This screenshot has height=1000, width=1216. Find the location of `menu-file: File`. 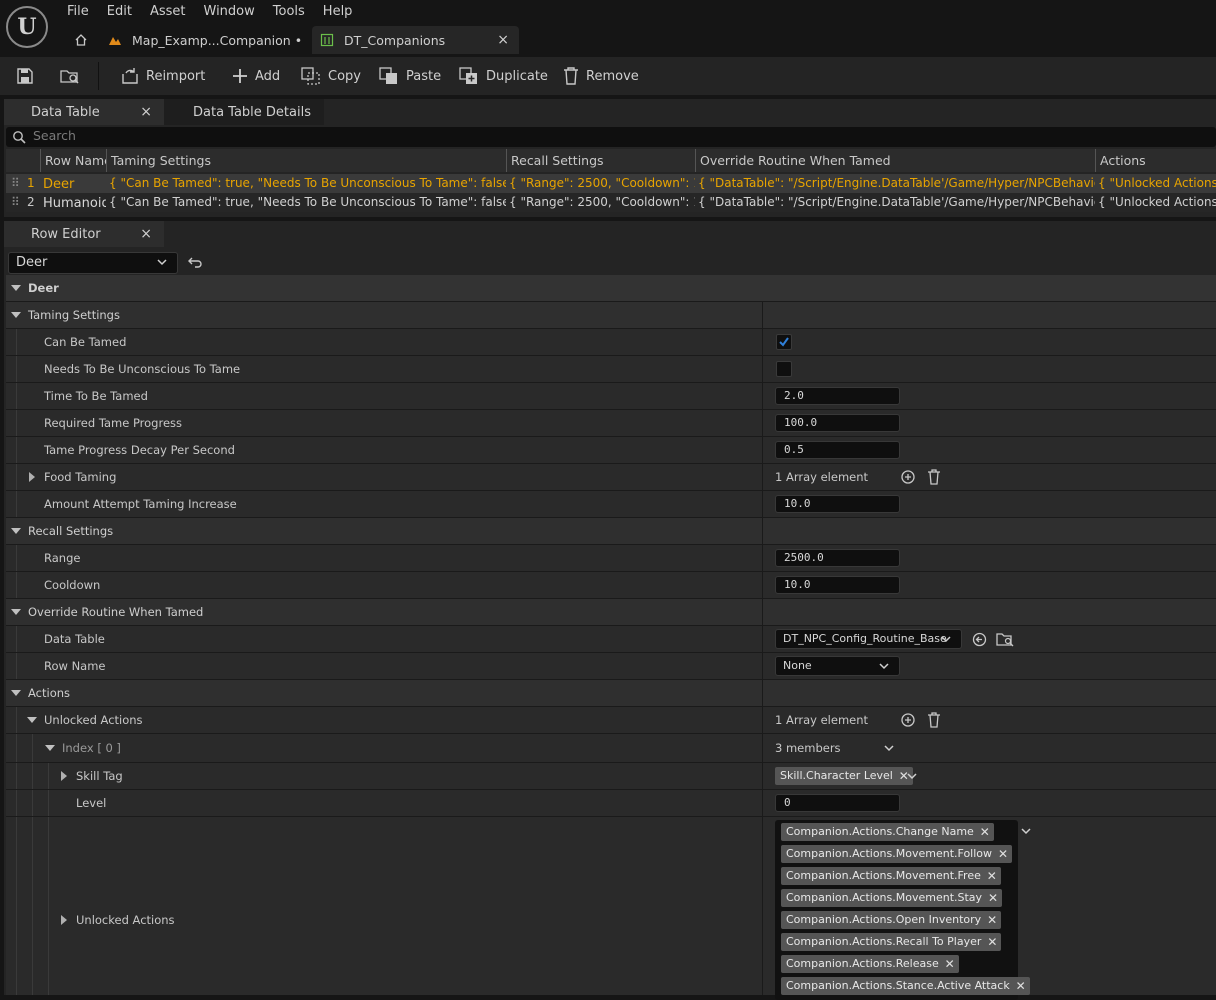

menu-file: File is located at coordinates (78, 12).